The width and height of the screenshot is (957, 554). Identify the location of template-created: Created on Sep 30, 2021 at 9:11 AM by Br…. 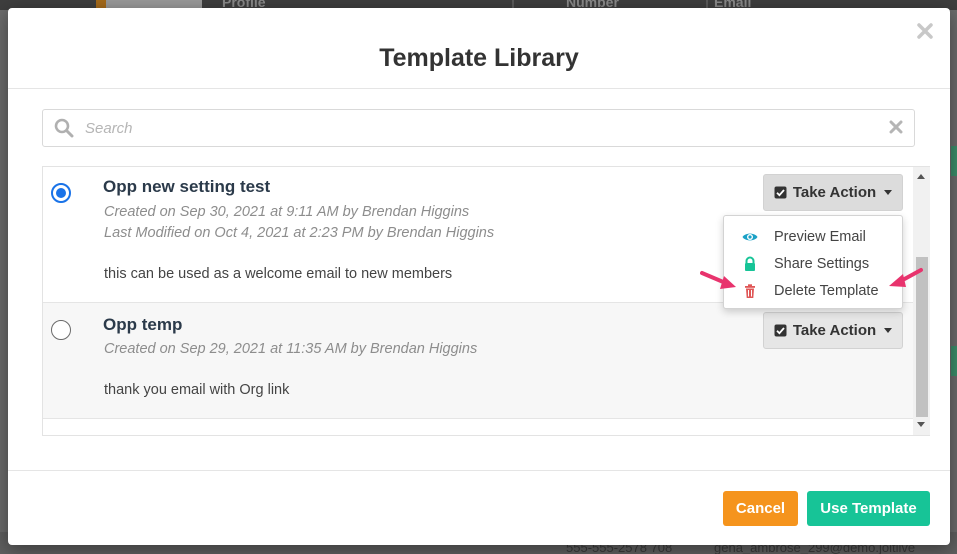
(287, 212).